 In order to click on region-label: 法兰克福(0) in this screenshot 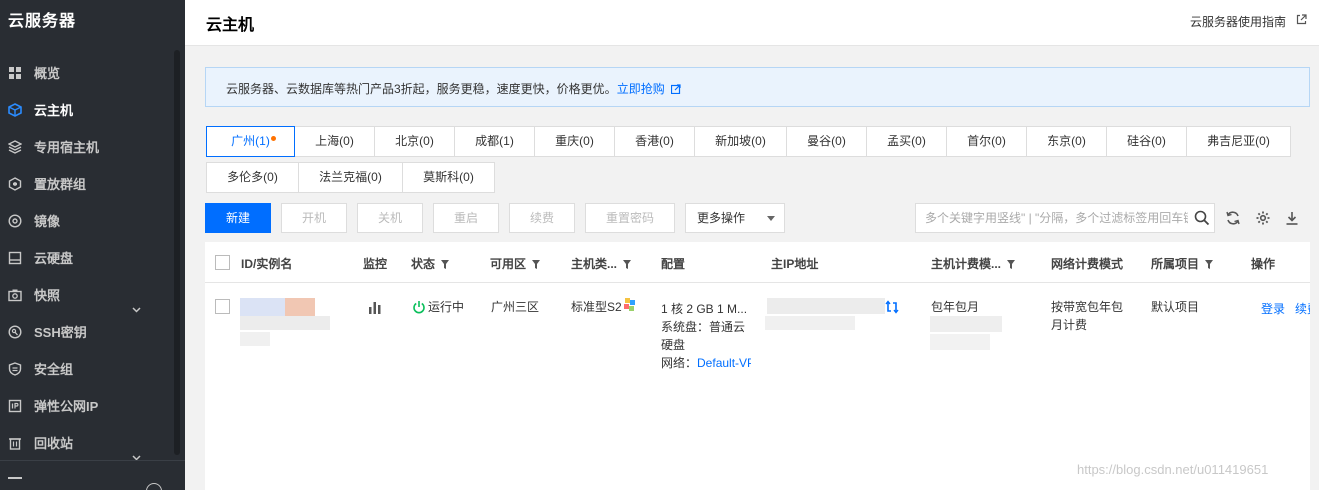, I will do `click(350, 177)`.